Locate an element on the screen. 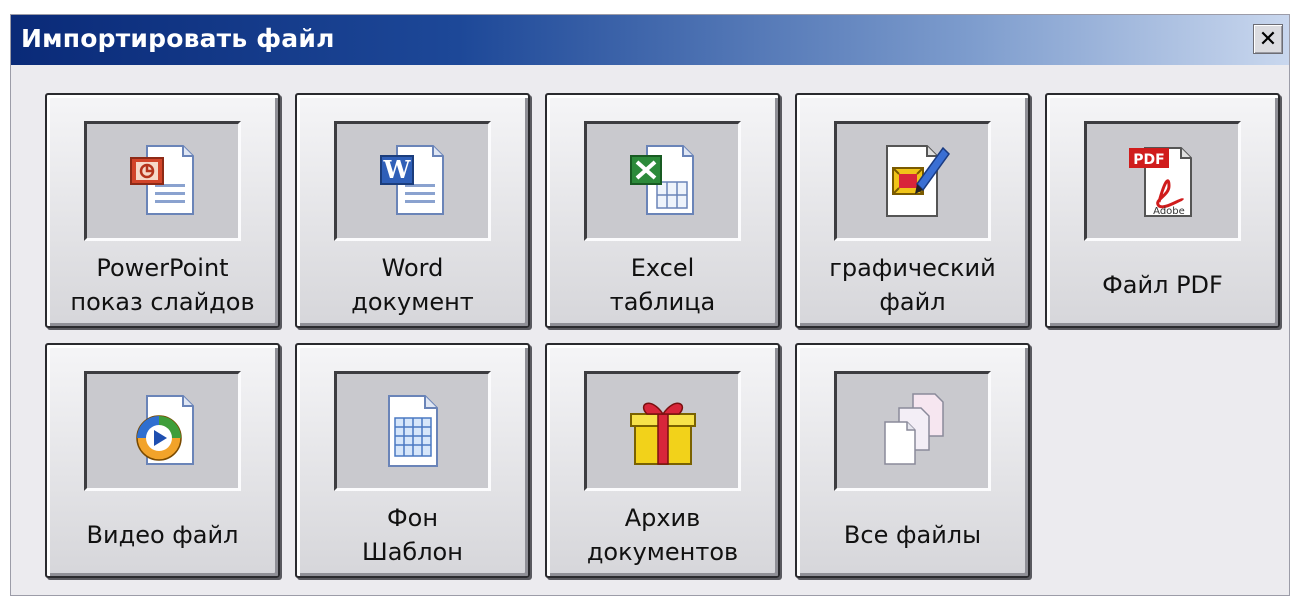 This screenshot has width=1299, height=602. title-bar: Импортировать файл ✕ is located at coordinates (650, 40).